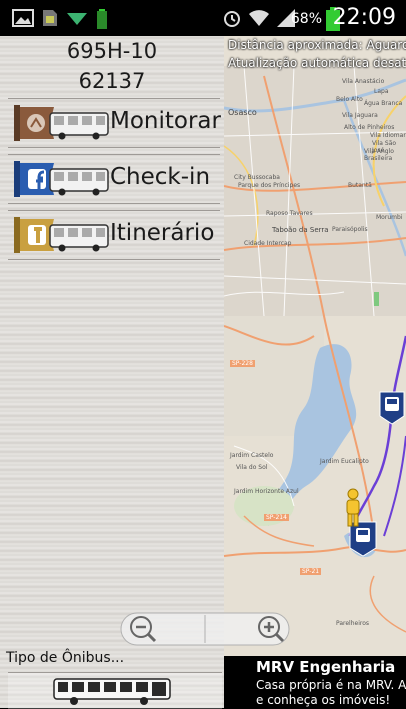  I want to click on zoom-out-icon, so click(143, 629).